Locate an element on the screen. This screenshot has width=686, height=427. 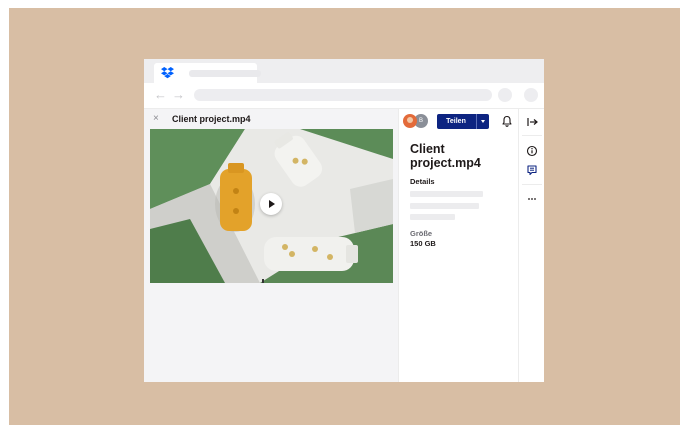
address-bar-row: ← → is located at coordinates (344, 96).